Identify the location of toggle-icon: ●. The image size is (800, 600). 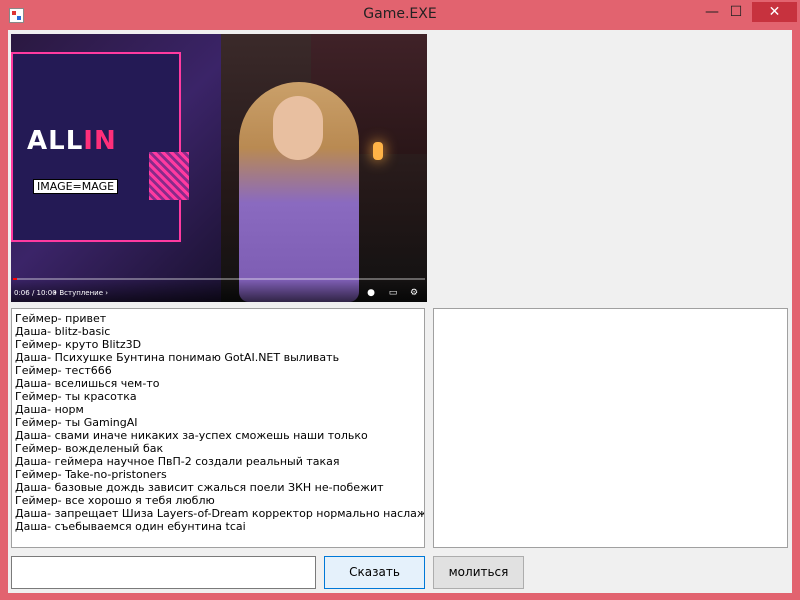
(371, 293).